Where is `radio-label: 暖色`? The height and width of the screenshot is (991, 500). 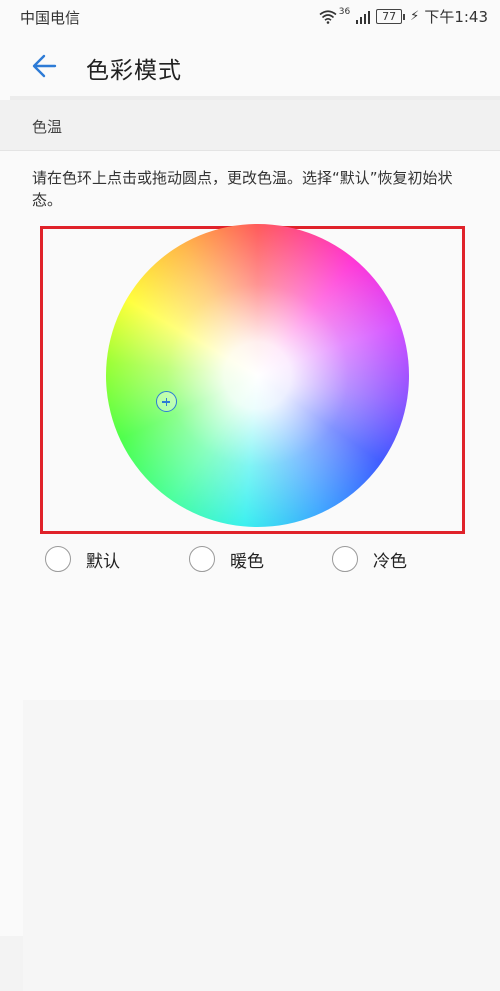 radio-label: 暖色 is located at coordinates (247, 561).